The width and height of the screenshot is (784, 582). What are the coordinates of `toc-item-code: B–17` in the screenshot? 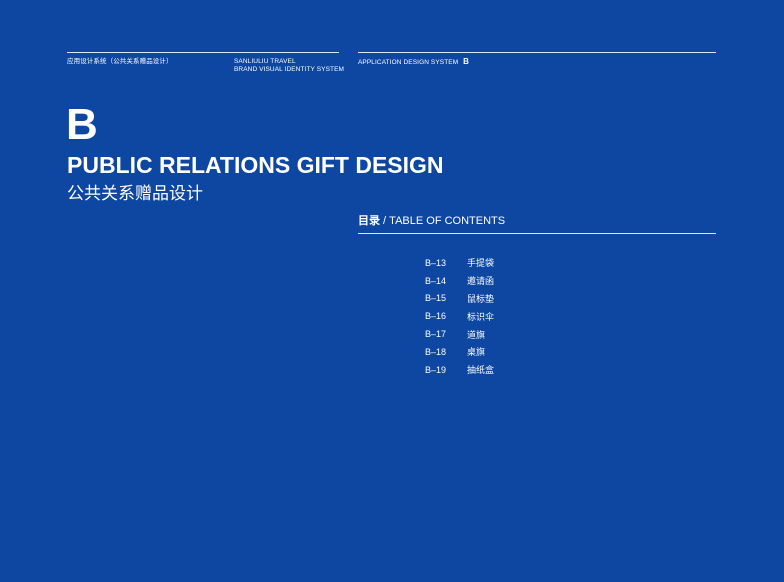 It's located at (436, 334).